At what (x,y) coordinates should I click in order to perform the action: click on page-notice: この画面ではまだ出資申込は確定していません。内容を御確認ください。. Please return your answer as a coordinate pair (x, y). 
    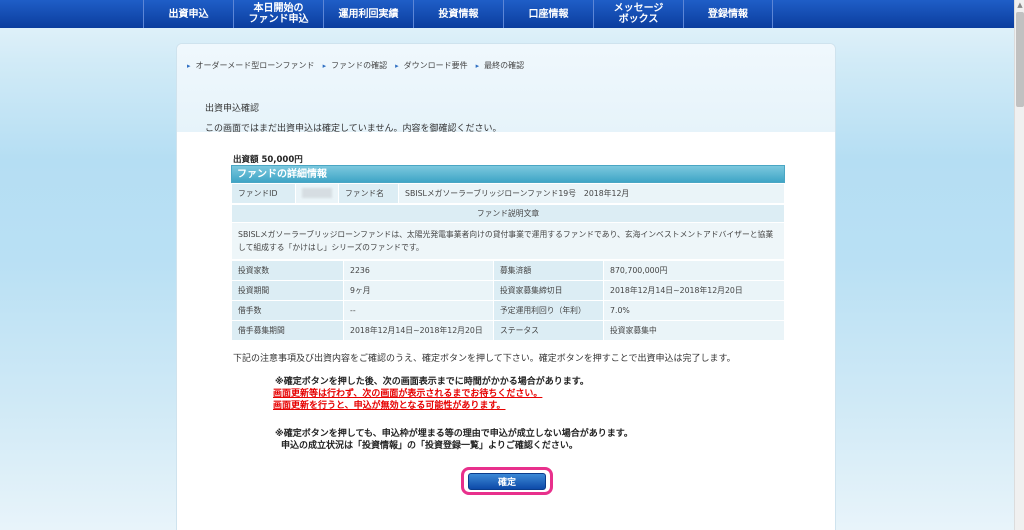
    Looking at the image, I should click on (353, 129).